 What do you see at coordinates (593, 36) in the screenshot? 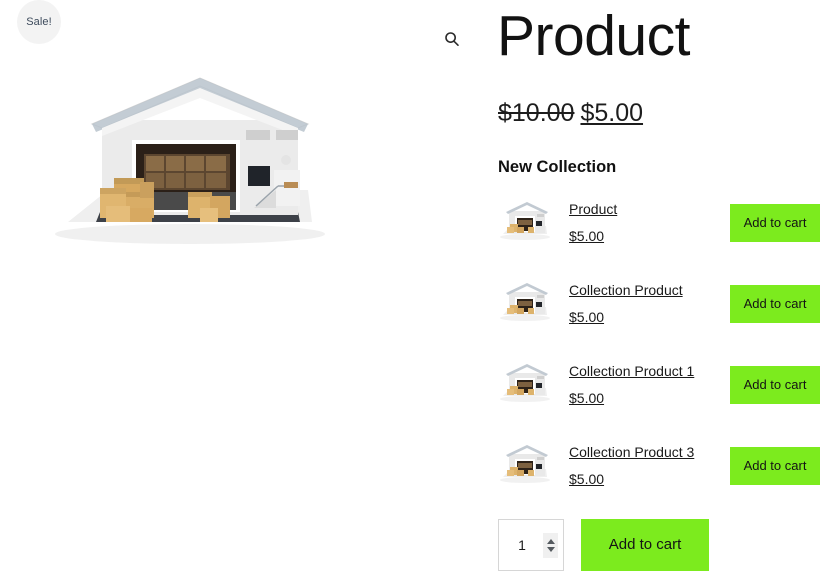
I see `page-title: Product` at bounding box center [593, 36].